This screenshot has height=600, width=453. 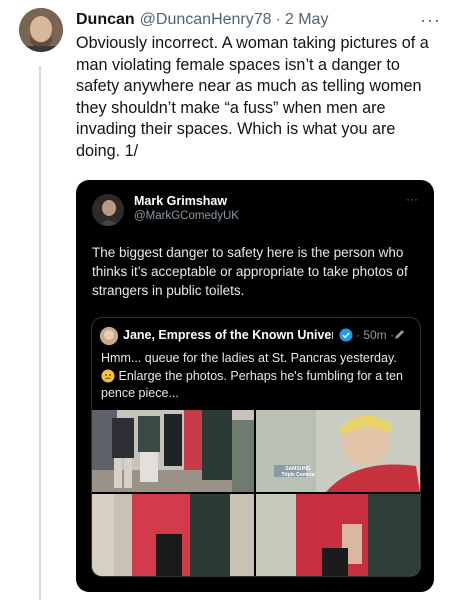 What do you see at coordinates (375, 335) in the screenshot?
I see `quoted-post-time: · 50m ·` at bounding box center [375, 335].